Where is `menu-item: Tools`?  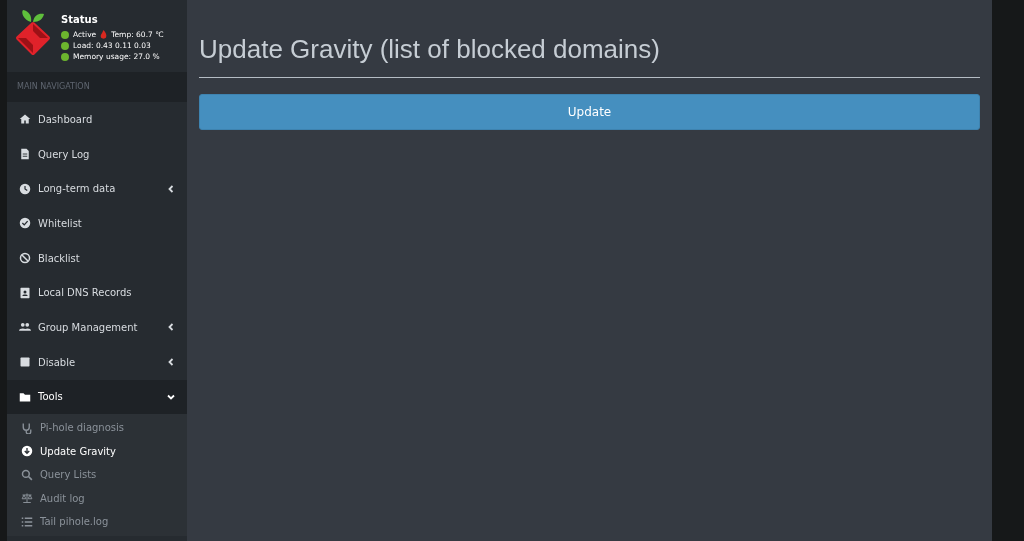 menu-item: Tools is located at coordinates (97, 397).